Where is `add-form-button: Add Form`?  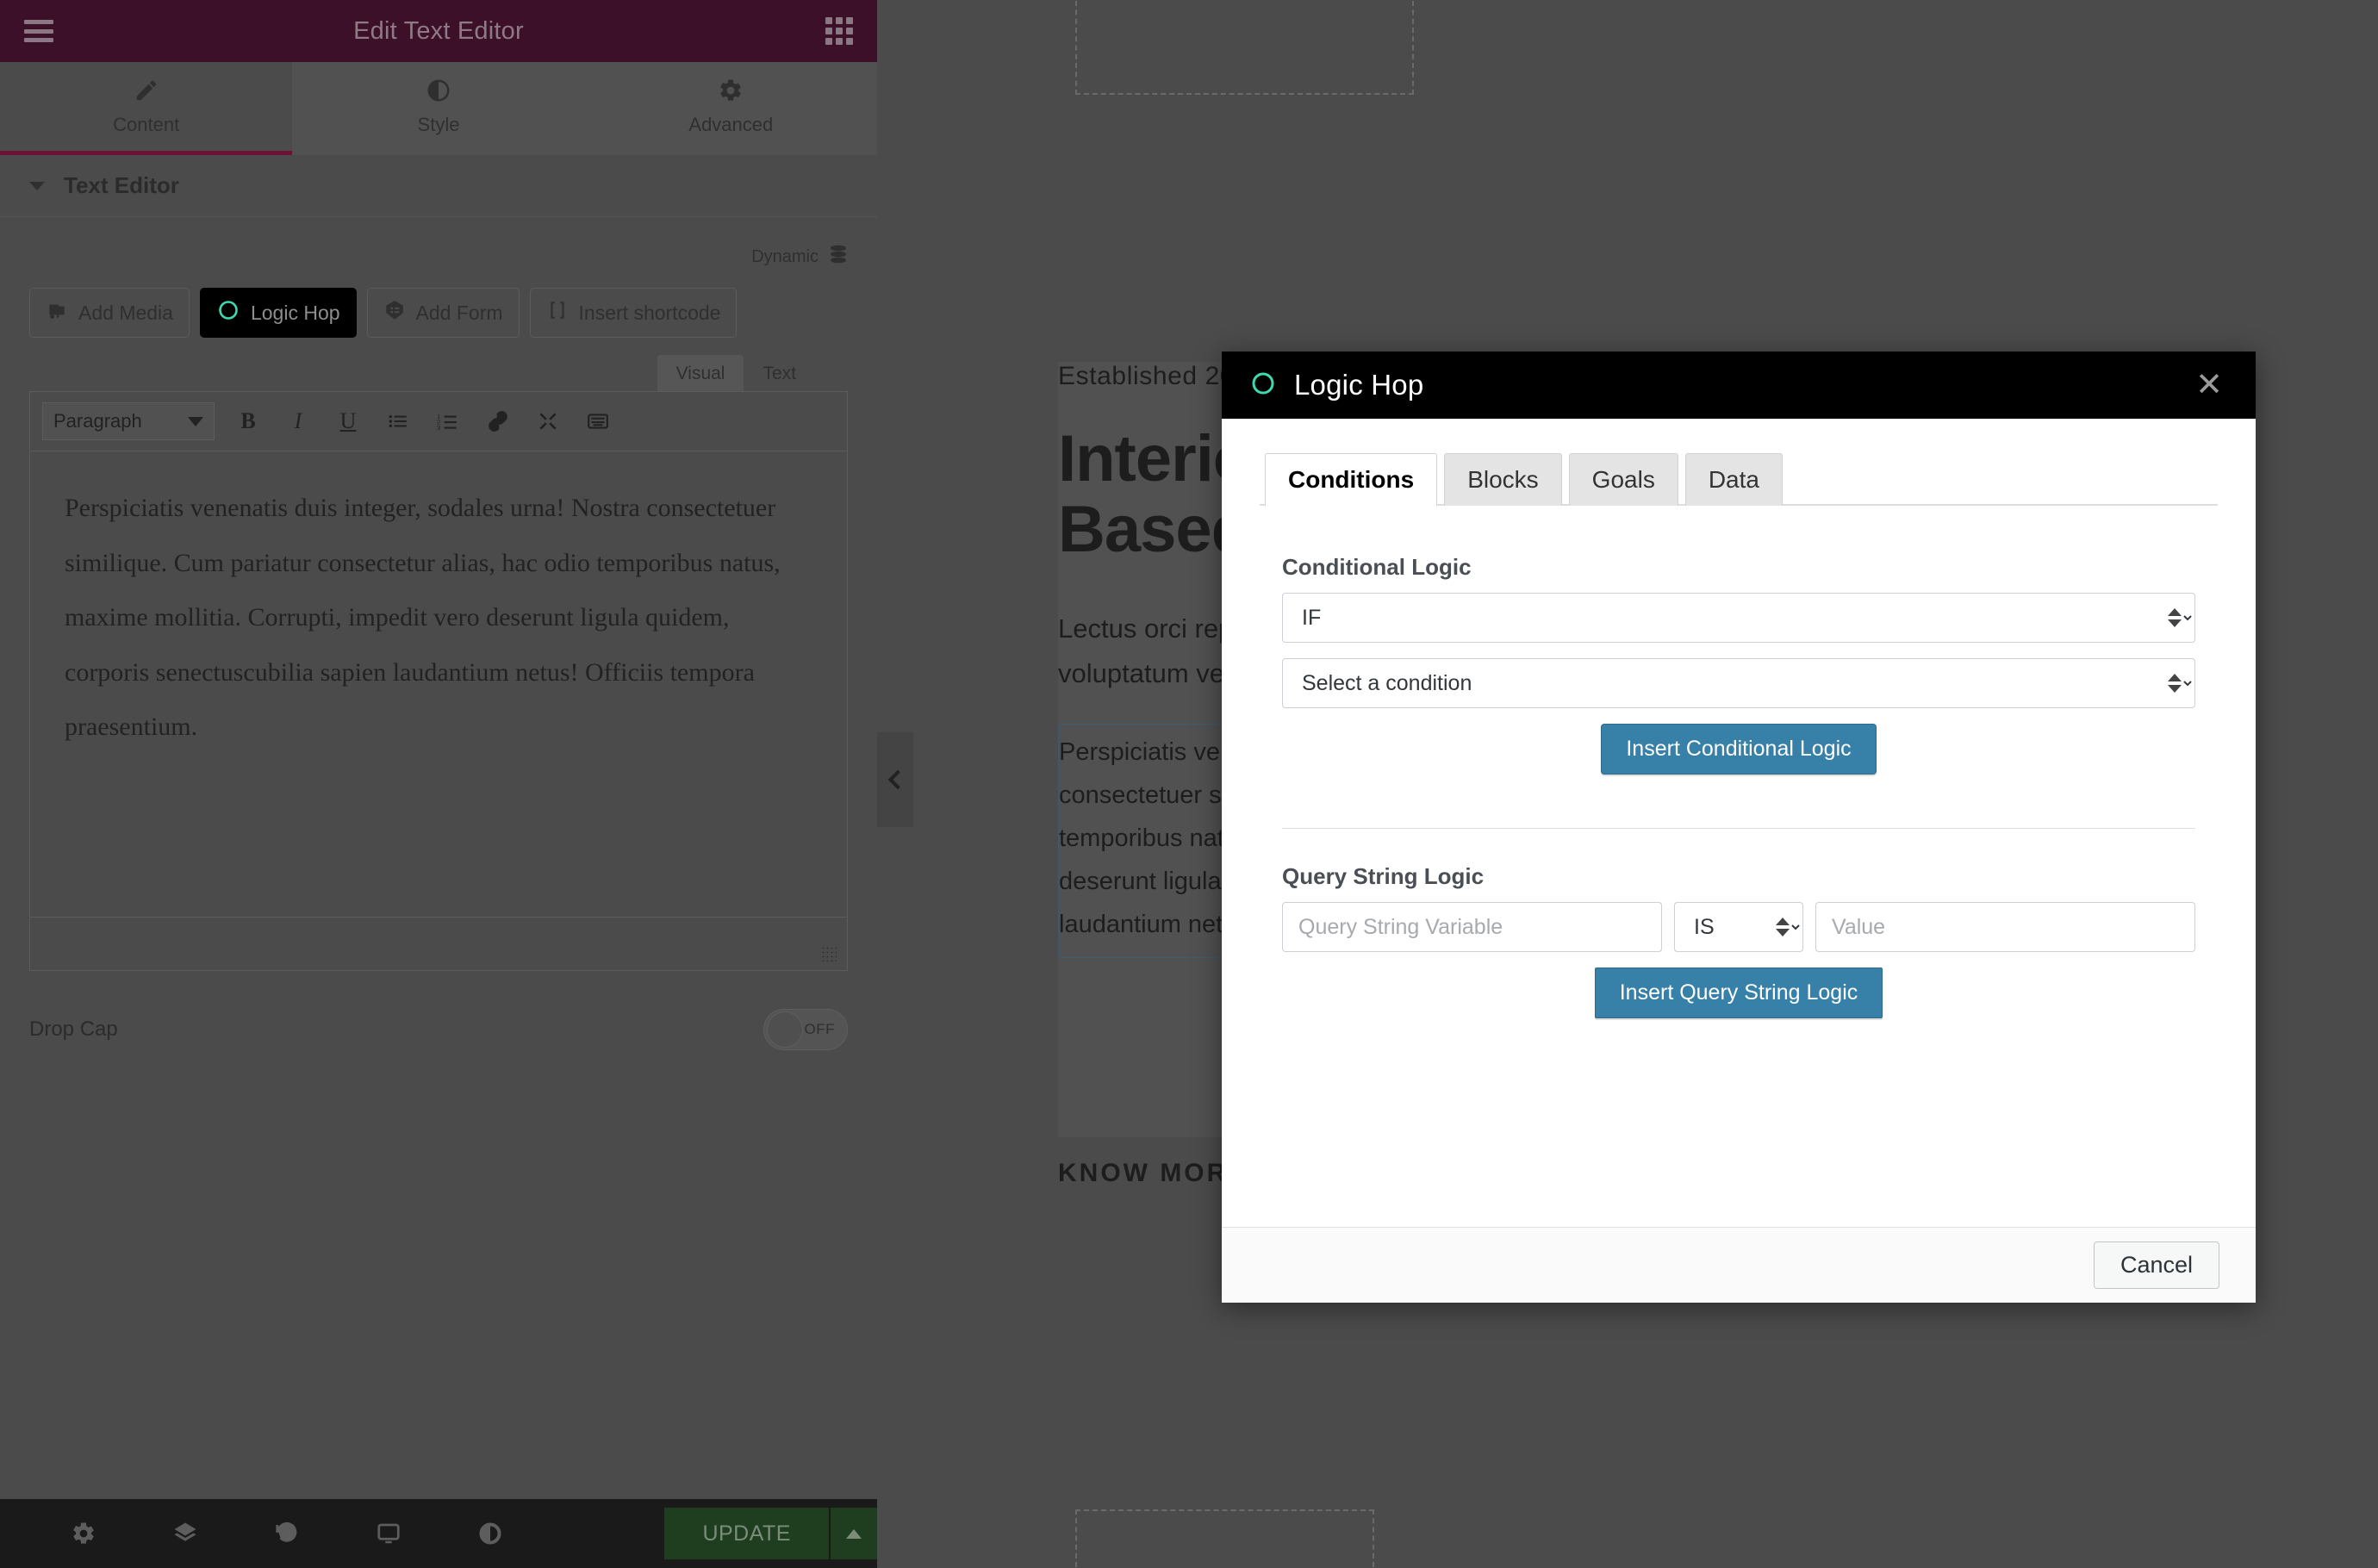
add-form-button: Add Form is located at coordinates (443, 313).